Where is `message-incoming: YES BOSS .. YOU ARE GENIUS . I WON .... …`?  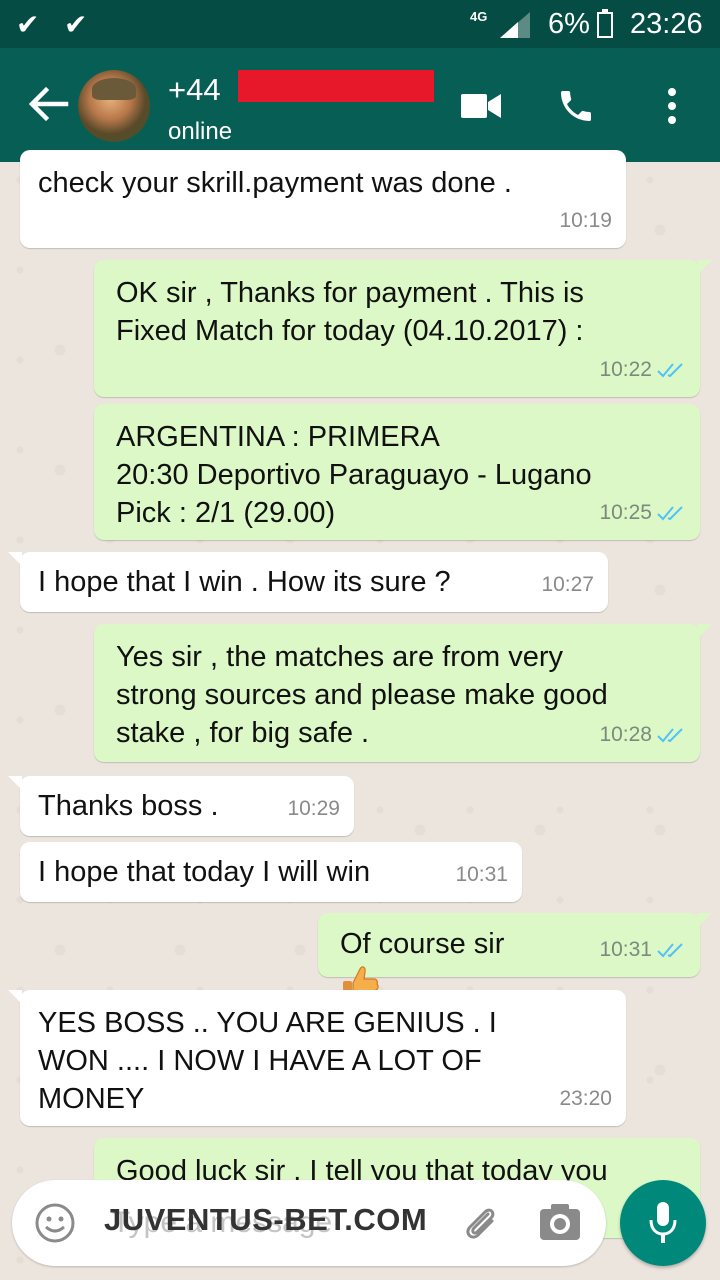 message-incoming: YES BOSS .. YOU ARE GENIUS . I WON .... … is located at coordinates (317, 1058).